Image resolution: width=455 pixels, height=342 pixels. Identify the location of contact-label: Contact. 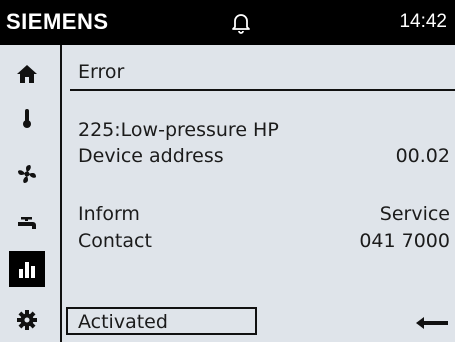
(115, 241).